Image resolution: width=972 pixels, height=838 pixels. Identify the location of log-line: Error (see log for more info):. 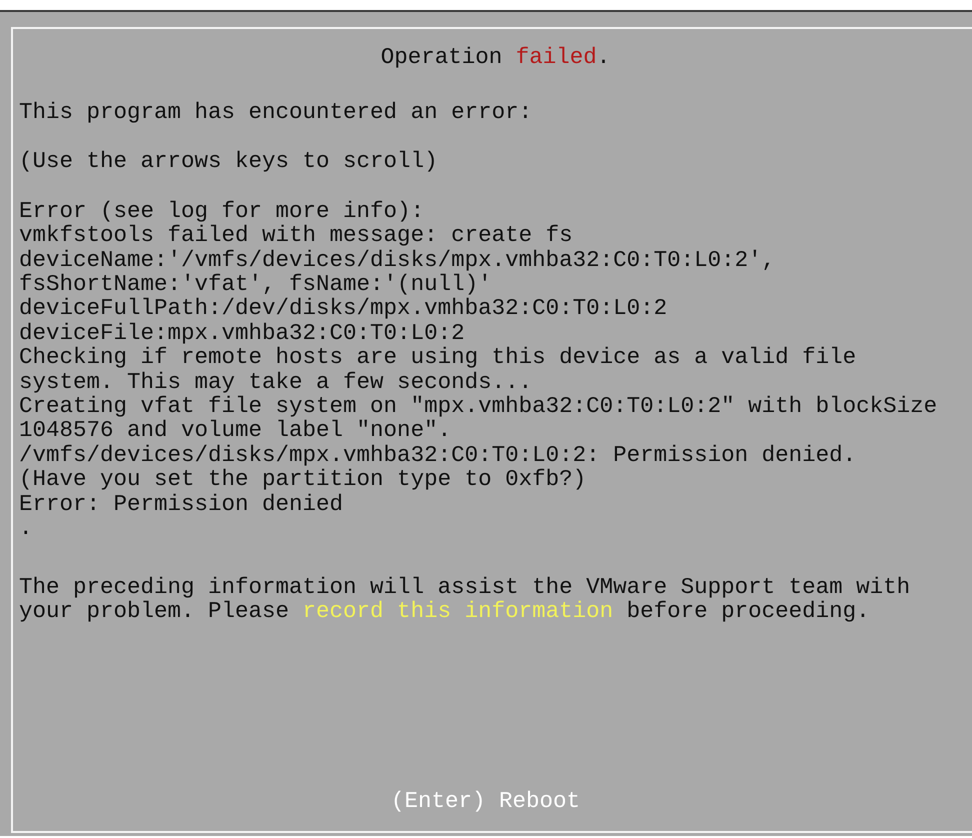
(221, 211).